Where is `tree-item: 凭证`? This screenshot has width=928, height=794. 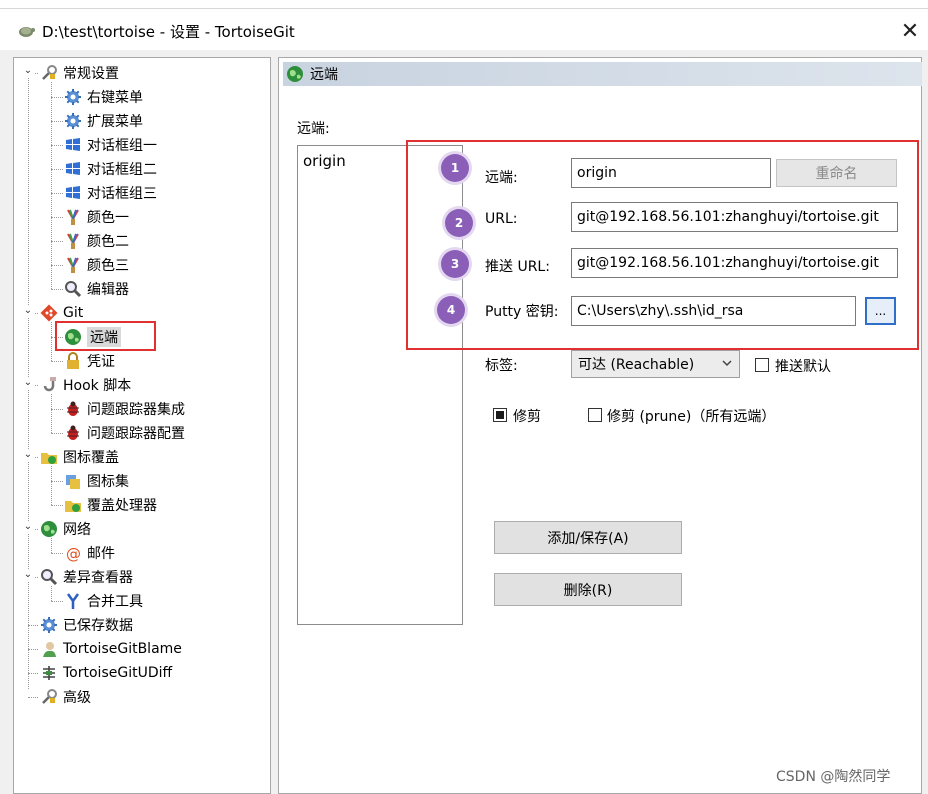
tree-item: 凭证 is located at coordinates (89, 361).